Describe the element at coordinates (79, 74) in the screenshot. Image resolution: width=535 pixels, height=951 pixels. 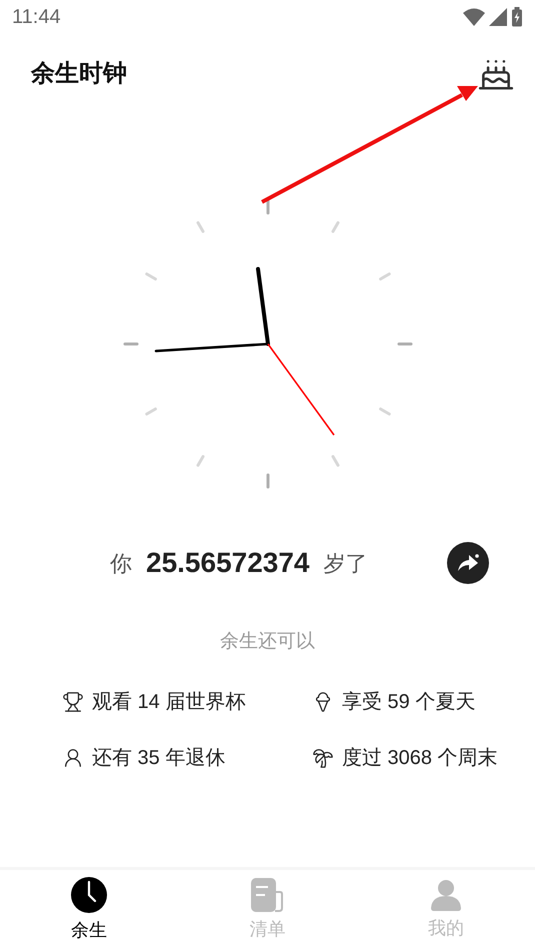
I see `app-title: 余生时钟` at that location.